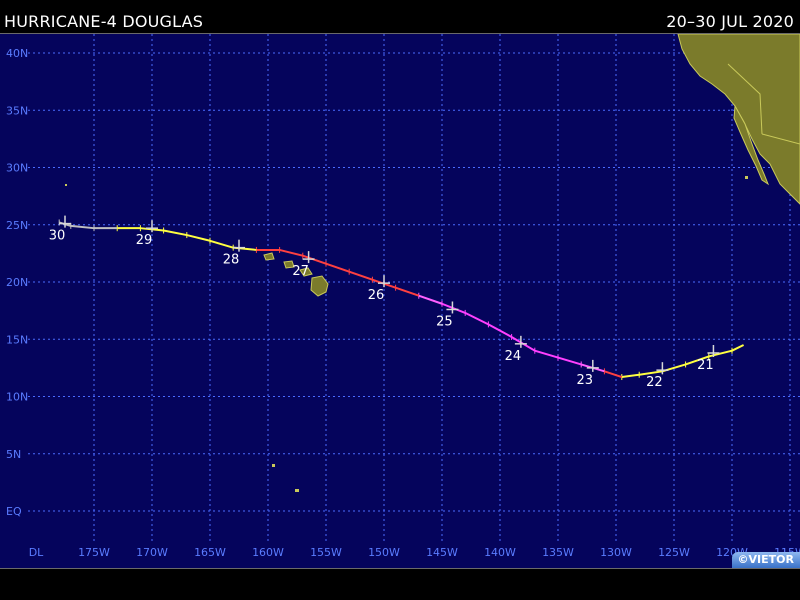 The height and width of the screenshot is (600, 800). What do you see at coordinates (444, 321) in the screenshot?
I see `day-label: 25` at bounding box center [444, 321].